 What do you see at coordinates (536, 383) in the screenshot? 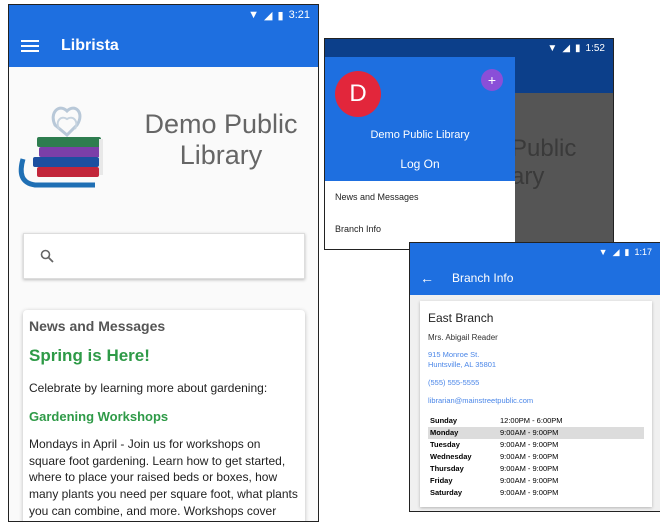
I see `branch-phone: (555) 555-5555` at bounding box center [536, 383].